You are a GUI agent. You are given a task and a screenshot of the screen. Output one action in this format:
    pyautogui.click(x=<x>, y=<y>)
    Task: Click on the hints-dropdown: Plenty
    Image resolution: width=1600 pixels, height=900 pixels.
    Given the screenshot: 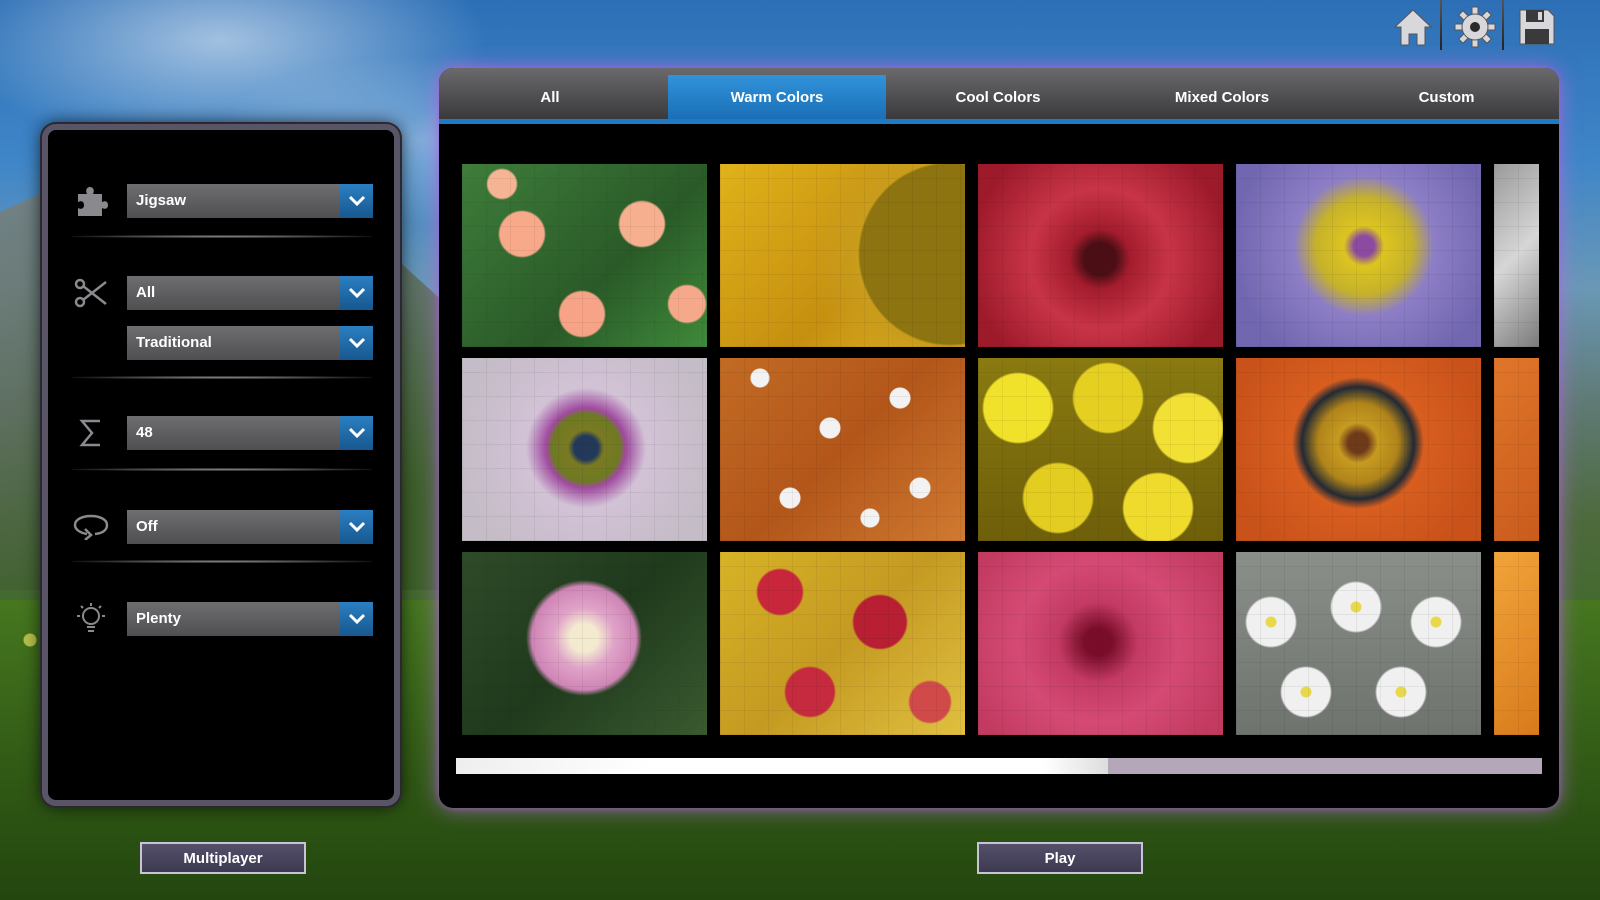 What is the action you would take?
    pyautogui.click(x=250, y=619)
    